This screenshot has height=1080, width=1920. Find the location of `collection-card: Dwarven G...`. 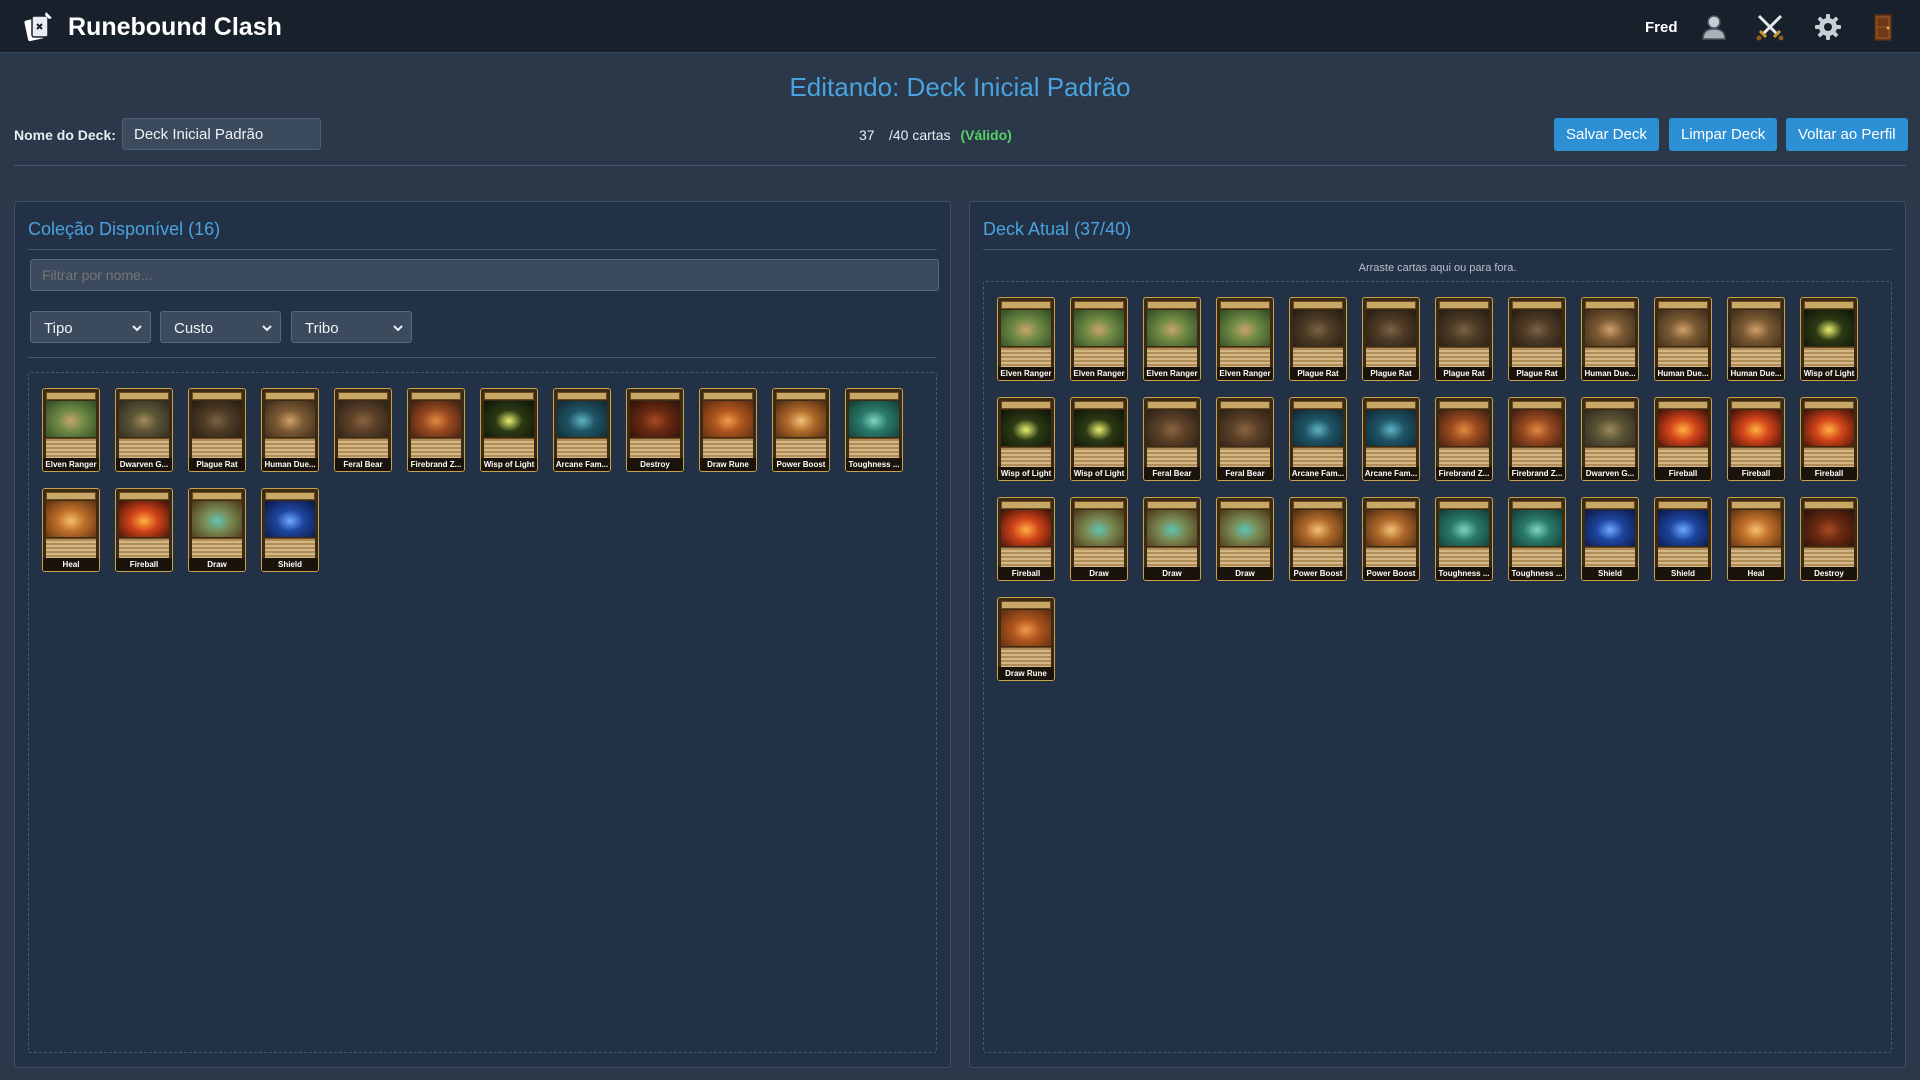

collection-card: Dwarven G... is located at coordinates (144, 430).